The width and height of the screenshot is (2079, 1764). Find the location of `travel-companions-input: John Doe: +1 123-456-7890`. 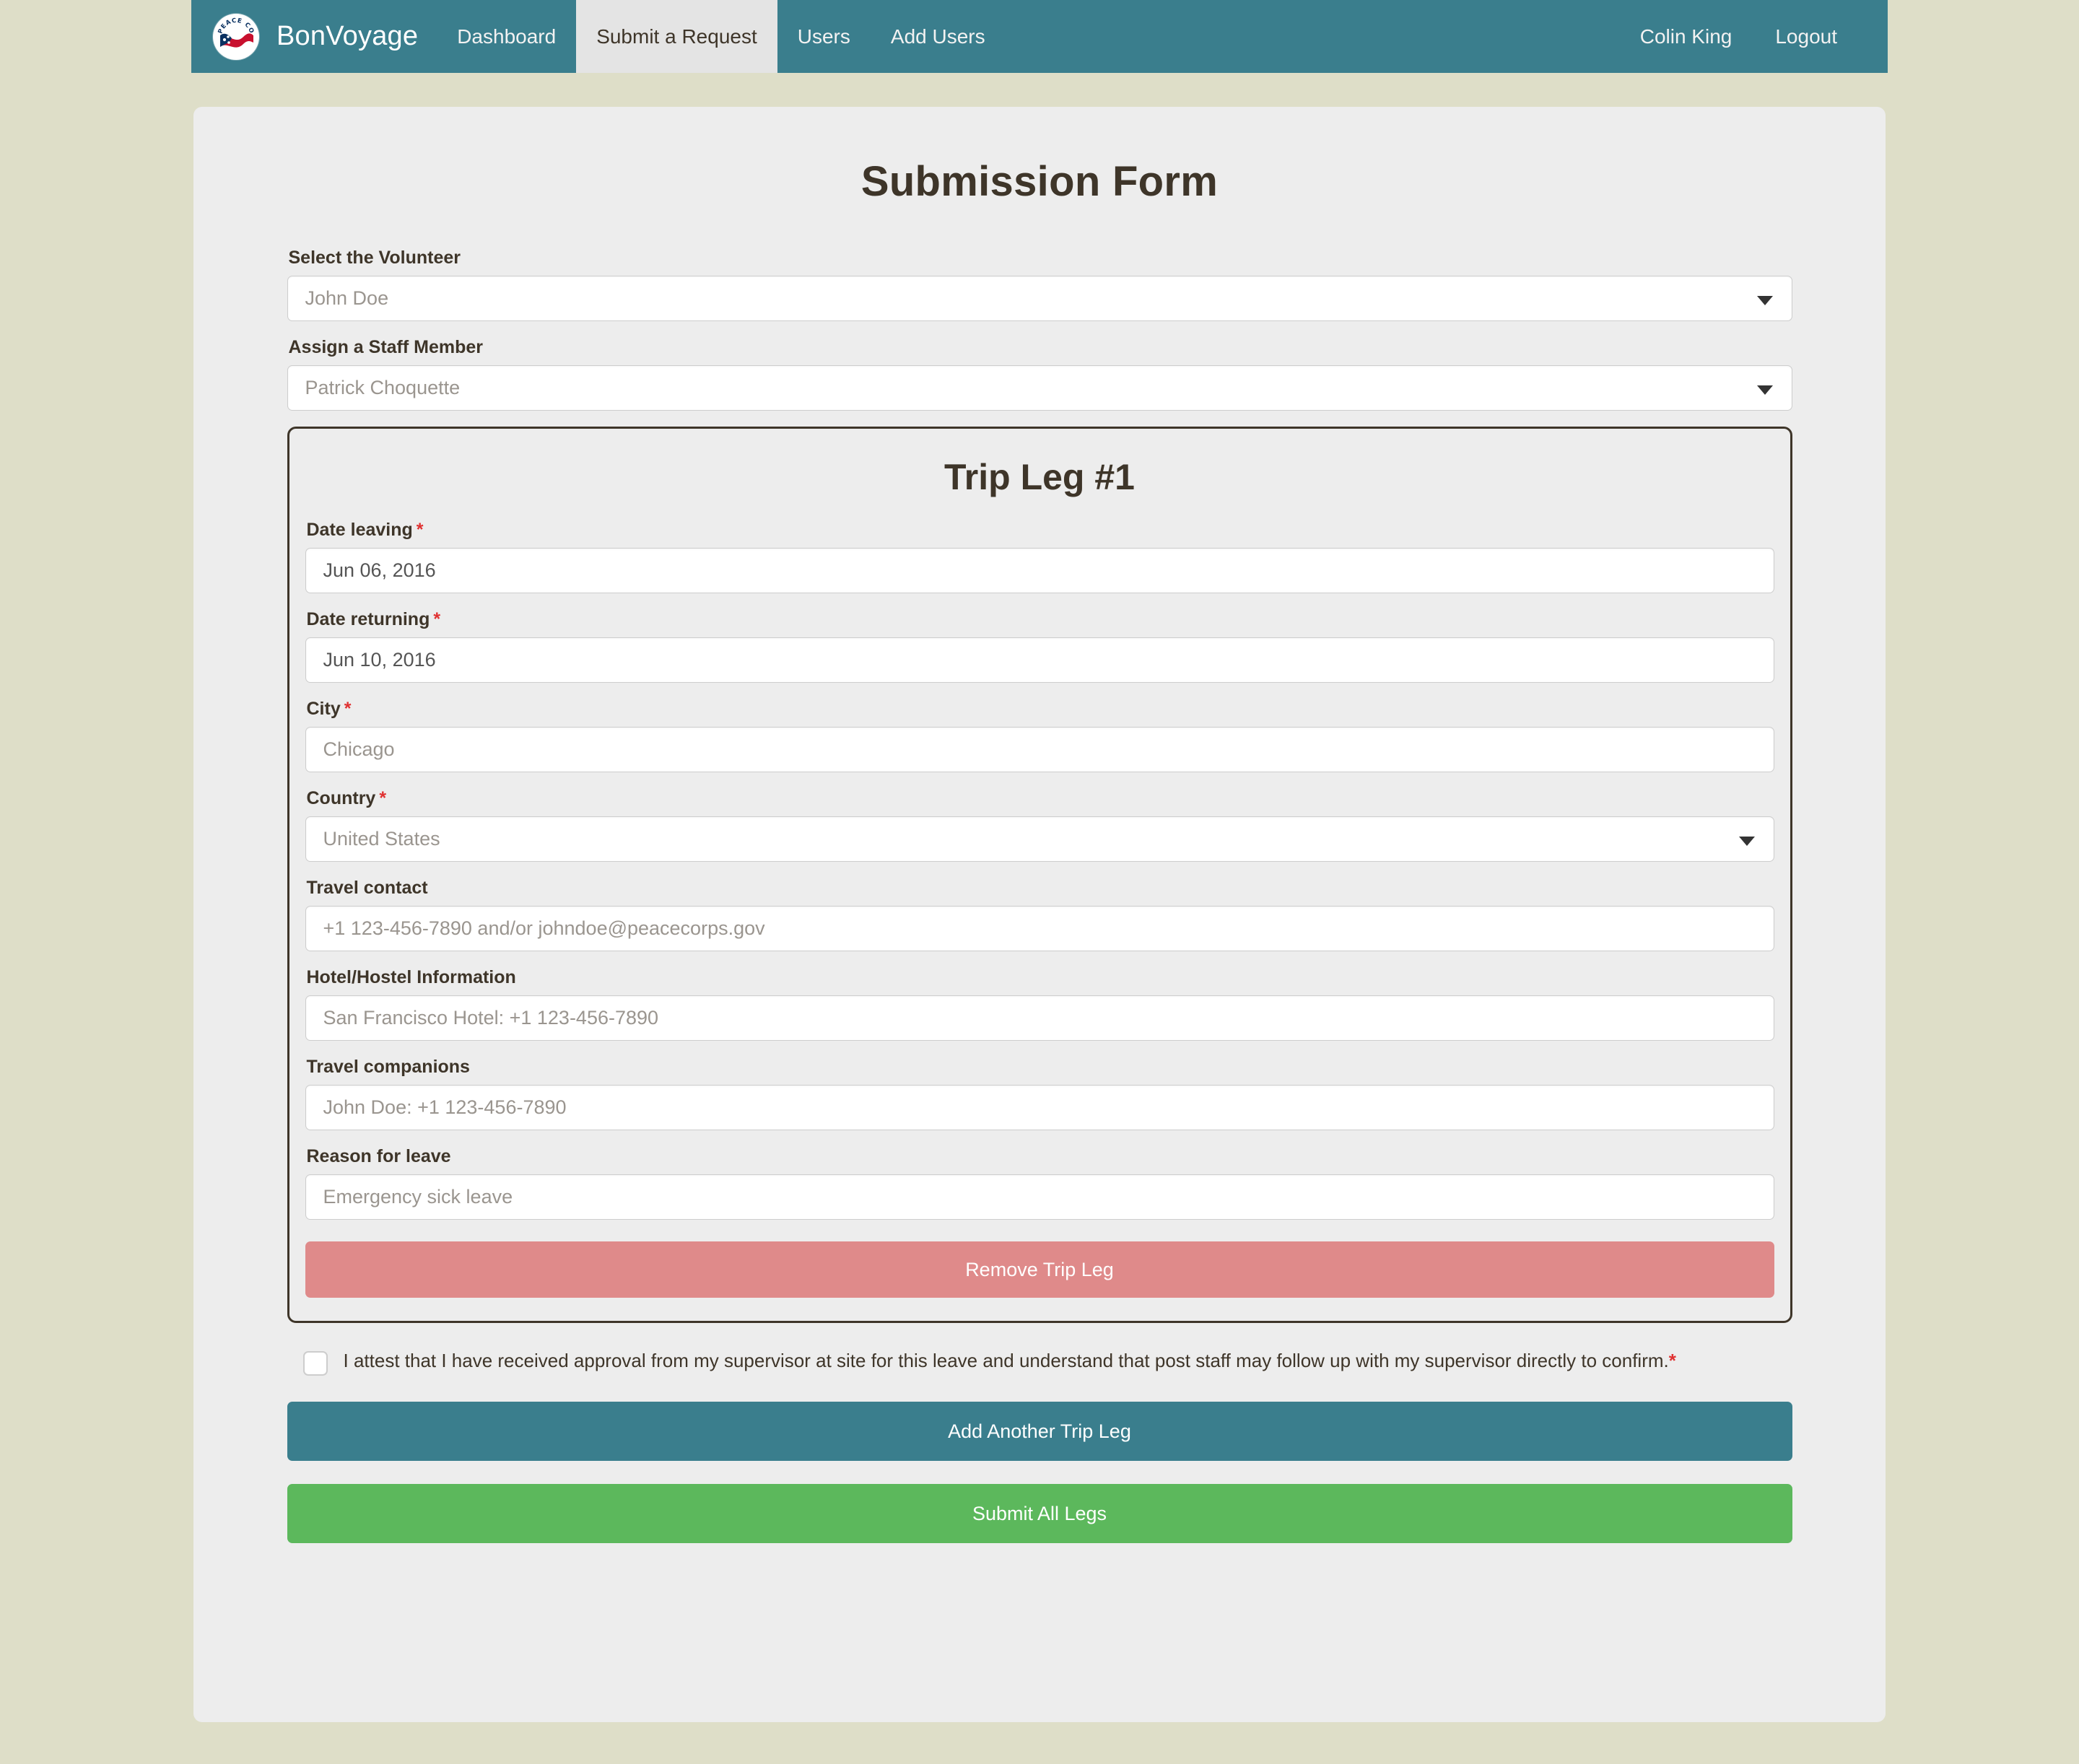

travel-companions-input: John Doe: +1 123-456-7890 is located at coordinates (1039, 1107).